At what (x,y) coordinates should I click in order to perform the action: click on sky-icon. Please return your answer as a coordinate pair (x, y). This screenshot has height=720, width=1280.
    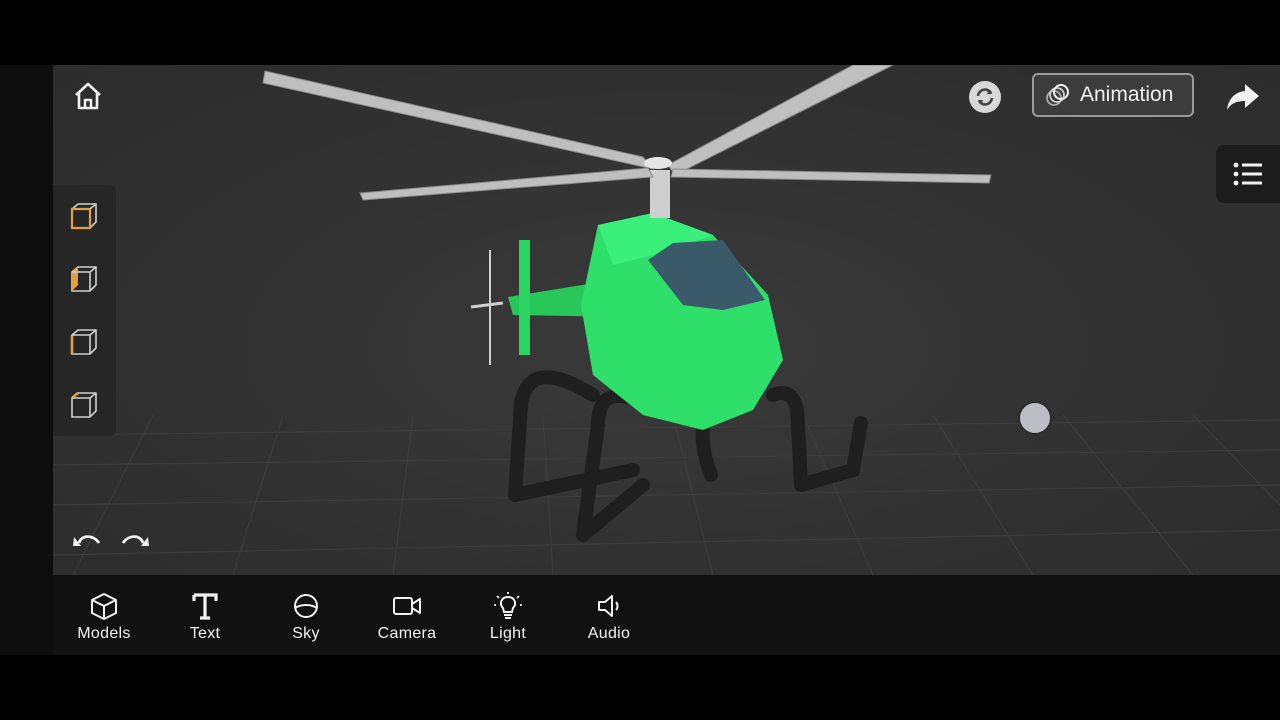
    Looking at the image, I should click on (306, 606).